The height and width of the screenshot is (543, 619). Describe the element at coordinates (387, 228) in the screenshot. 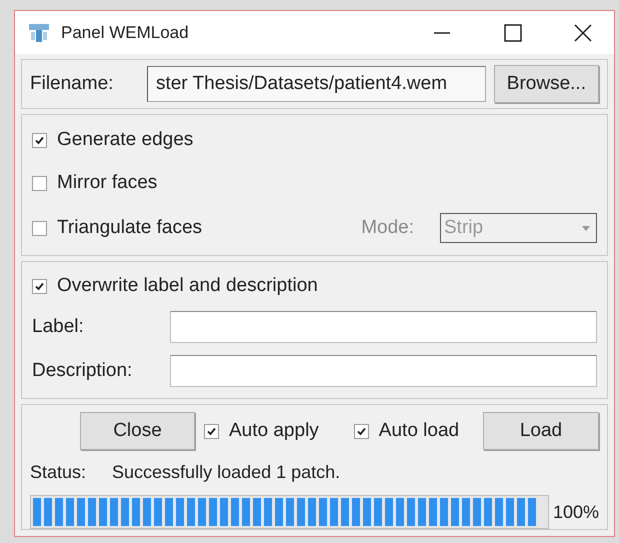

I see `mode-label: Mode:` at that location.